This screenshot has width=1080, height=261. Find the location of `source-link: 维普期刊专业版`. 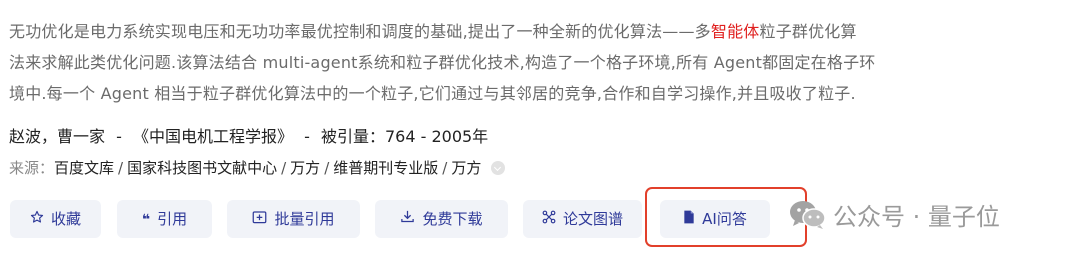

source-link: 维普期刊专业版 is located at coordinates (385, 168).